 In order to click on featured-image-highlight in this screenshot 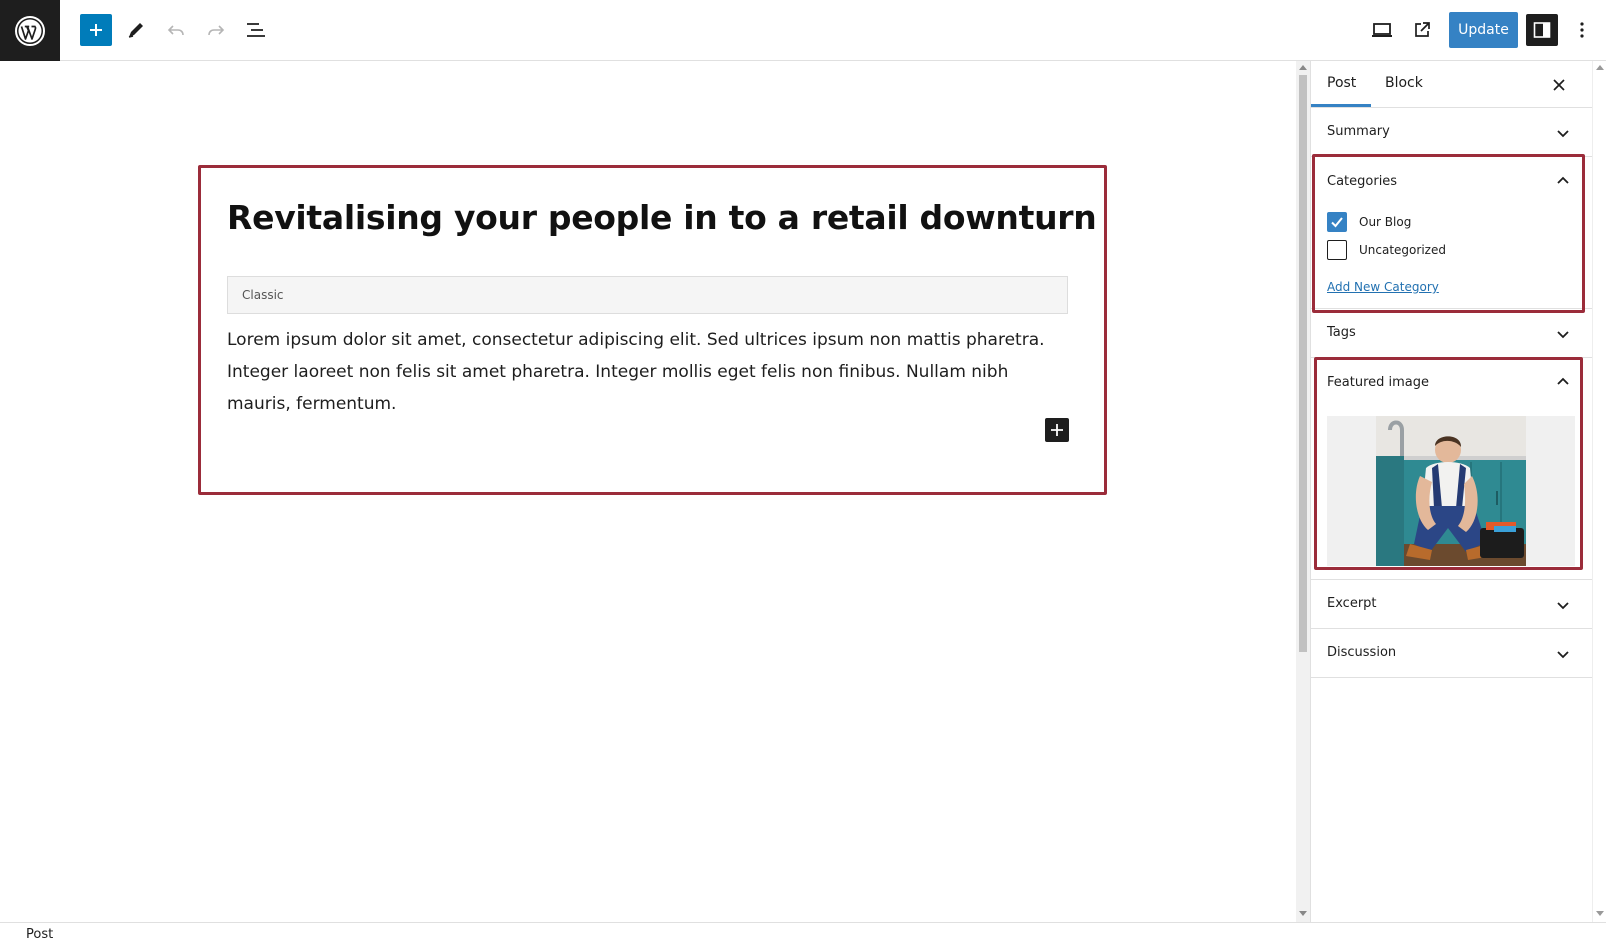, I will do `click(1448, 463)`.